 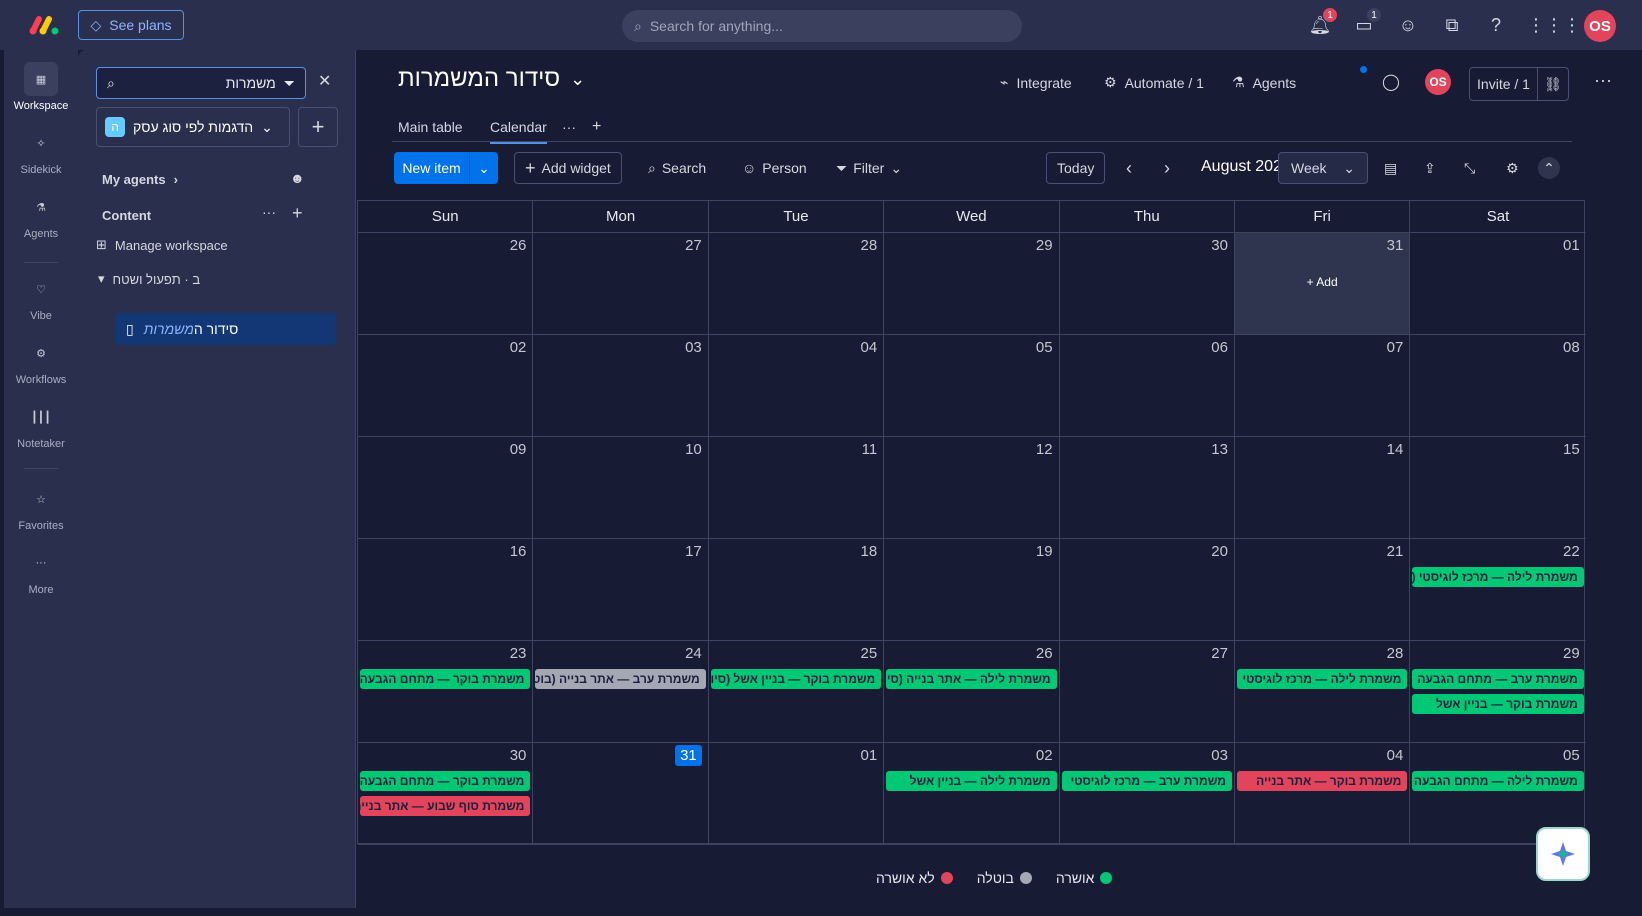 What do you see at coordinates (289, 83) in the screenshot?
I see `filter-funnel-icon: ⏷` at bounding box center [289, 83].